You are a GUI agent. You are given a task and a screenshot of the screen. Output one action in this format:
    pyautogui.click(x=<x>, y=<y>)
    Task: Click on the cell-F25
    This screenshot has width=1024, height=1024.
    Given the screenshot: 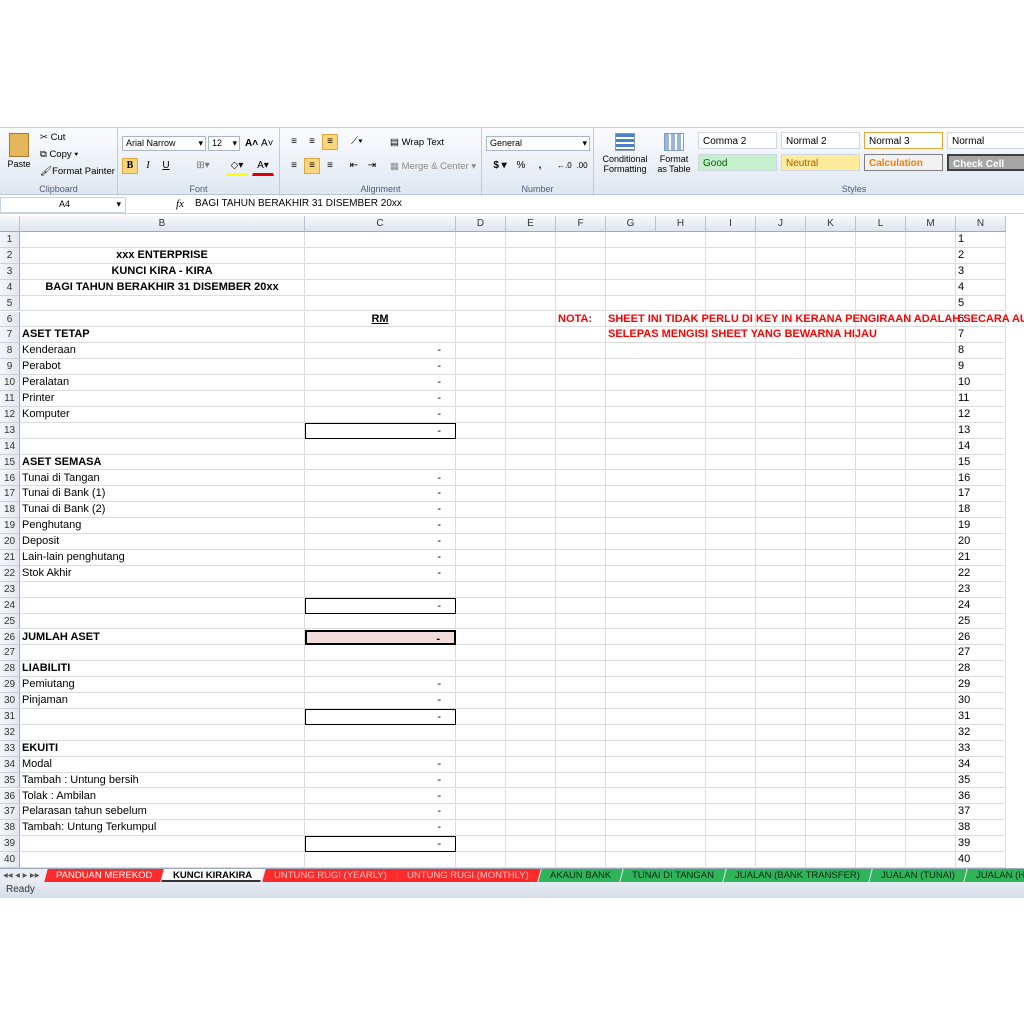 What is the action you would take?
    pyautogui.click(x=581, y=621)
    